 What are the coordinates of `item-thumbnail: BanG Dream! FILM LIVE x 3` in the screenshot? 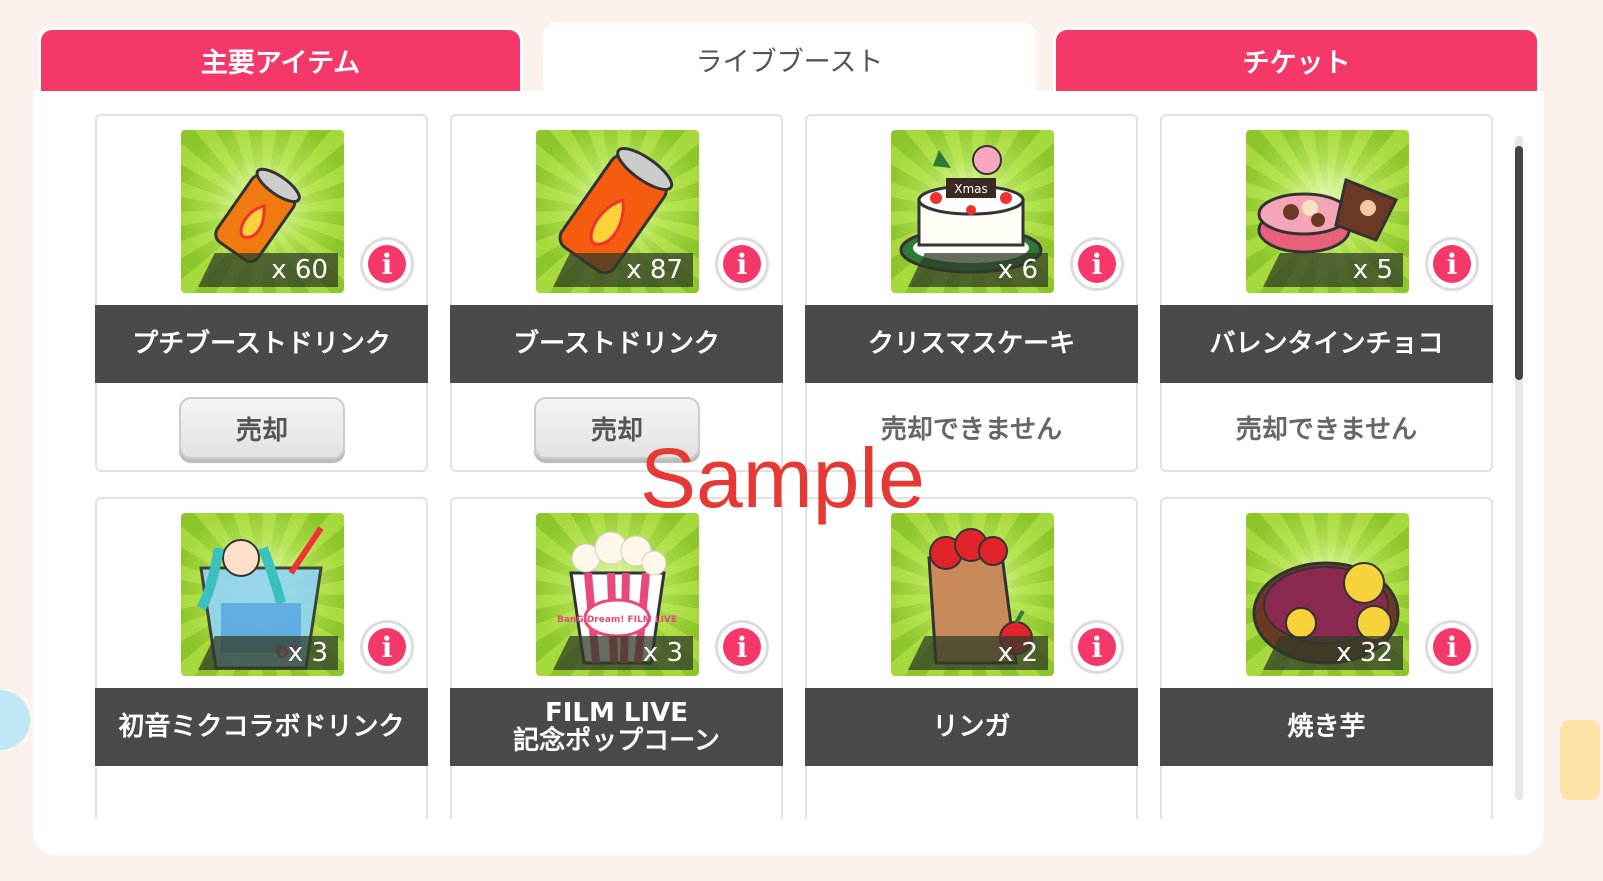 It's located at (617, 594).